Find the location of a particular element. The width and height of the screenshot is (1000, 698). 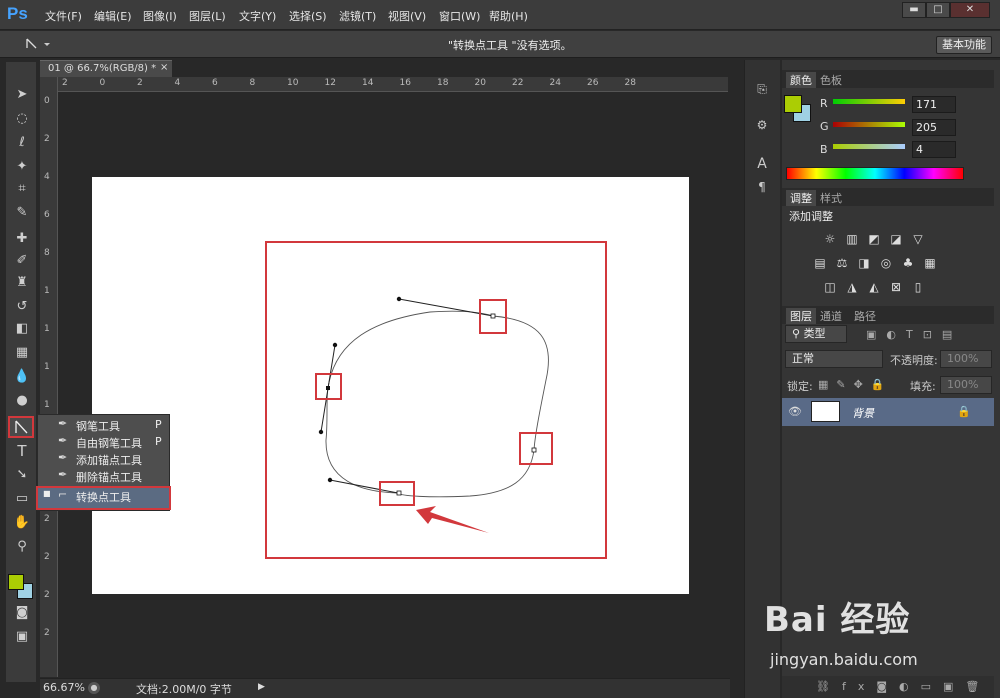

vibrance-icon: ▽ is located at coordinates (918, 239).